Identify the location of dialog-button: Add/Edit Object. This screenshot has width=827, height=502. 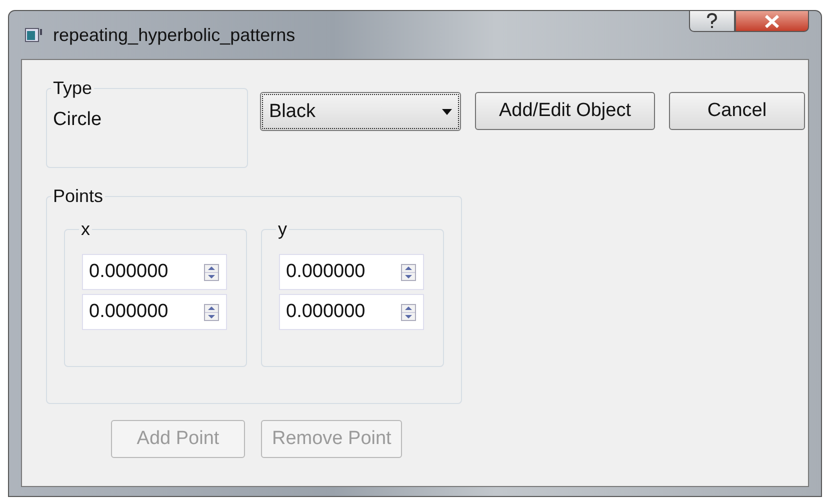
(565, 111).